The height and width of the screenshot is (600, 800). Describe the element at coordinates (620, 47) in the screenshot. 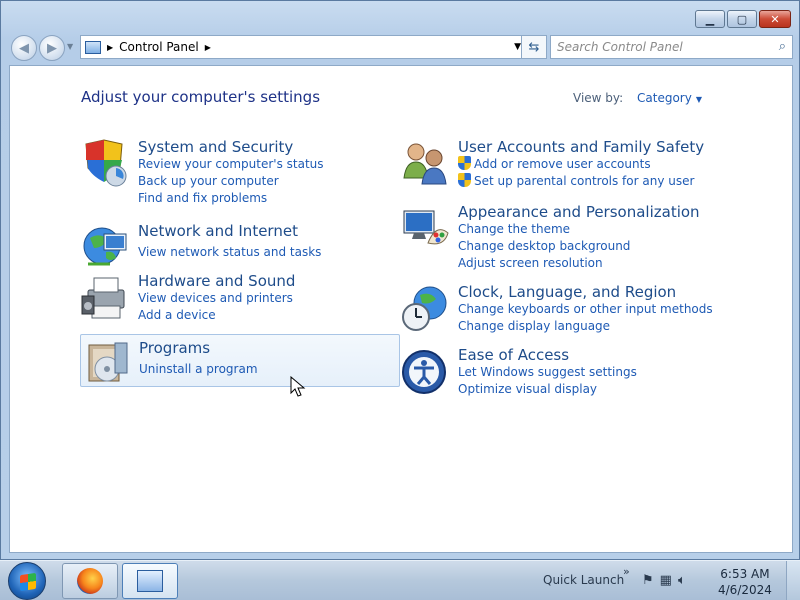

I see `search-placeholder: Search Control Panel` at that location.